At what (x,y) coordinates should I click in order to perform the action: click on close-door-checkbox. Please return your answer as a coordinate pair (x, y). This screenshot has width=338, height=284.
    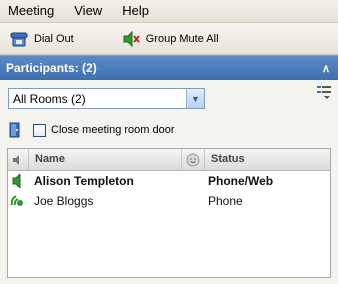
    Looking at the image, I should click on (39, 130).